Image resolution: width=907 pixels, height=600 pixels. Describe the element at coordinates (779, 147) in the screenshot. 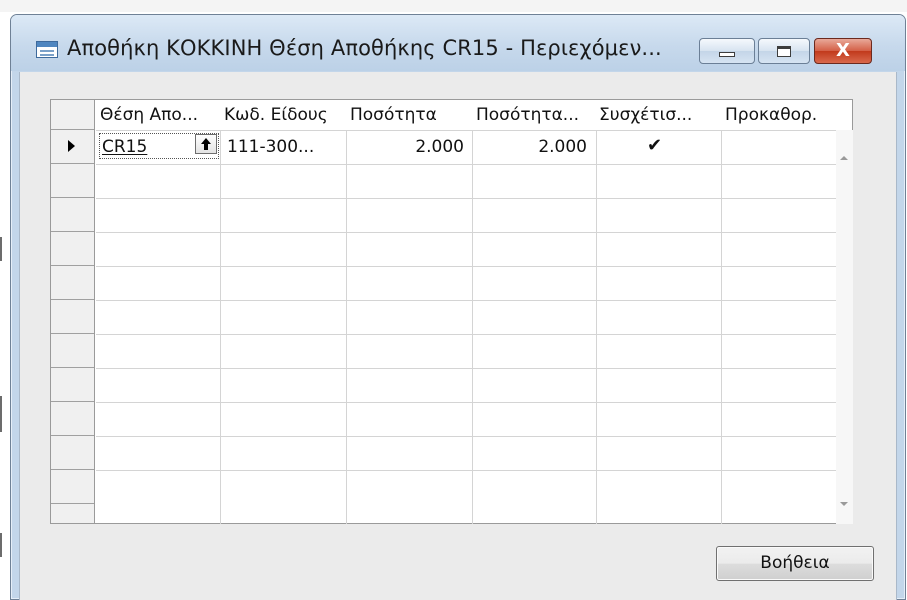

I see `default-cell` at that location.